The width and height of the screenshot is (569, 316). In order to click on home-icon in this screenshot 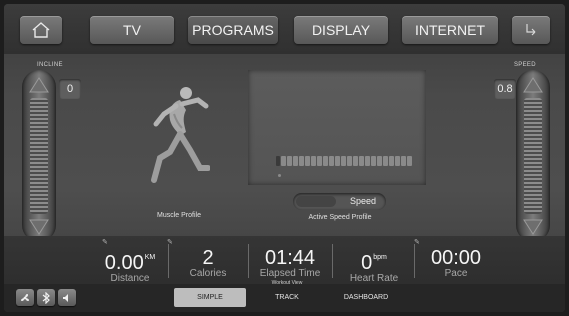, I will do `click(41, 30)`.